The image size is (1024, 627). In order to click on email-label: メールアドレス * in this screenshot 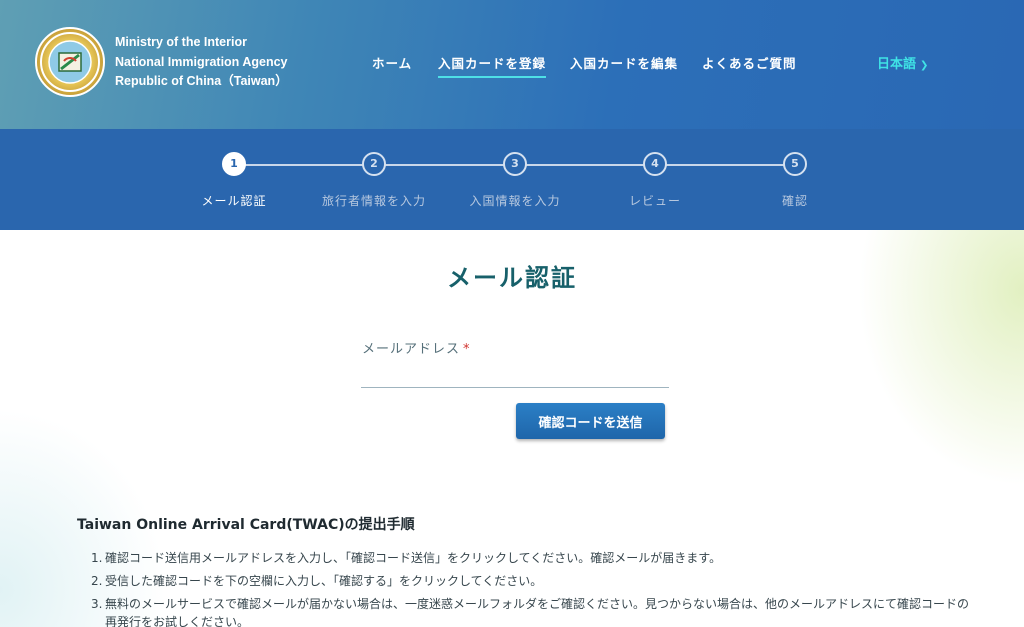, I will do `click(416, 347)`.